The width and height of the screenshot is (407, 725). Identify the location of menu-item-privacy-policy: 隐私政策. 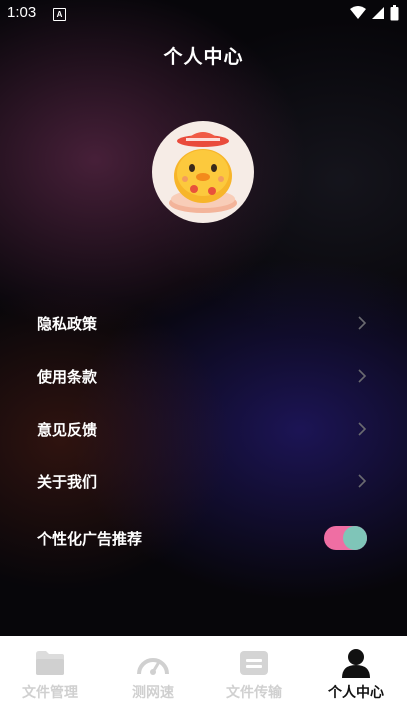
(203, 323).